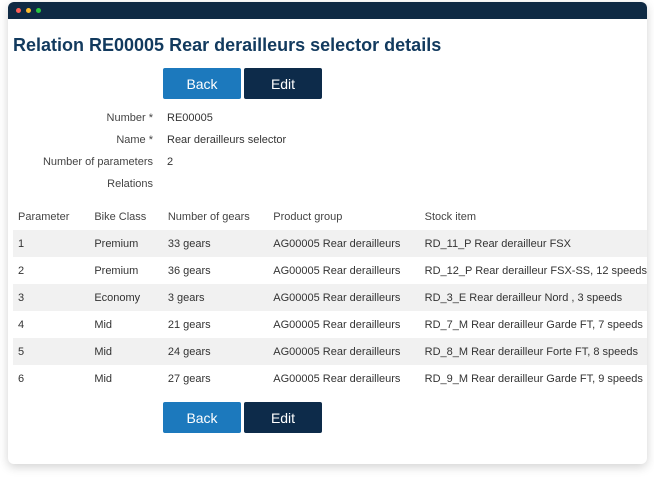  What do you see at coordinates (189, 270) in the screenshot?
I see `cell-number-of-gears: 36 gears` at bounding box center [189, 270].